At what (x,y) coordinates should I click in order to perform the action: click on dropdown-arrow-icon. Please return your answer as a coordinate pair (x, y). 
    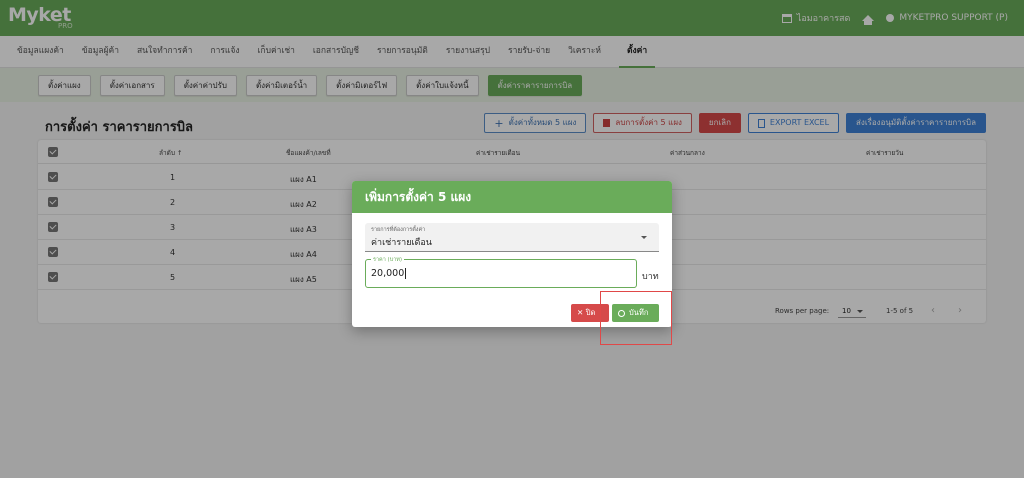
    Looking at the image, I should click on (644, 237).